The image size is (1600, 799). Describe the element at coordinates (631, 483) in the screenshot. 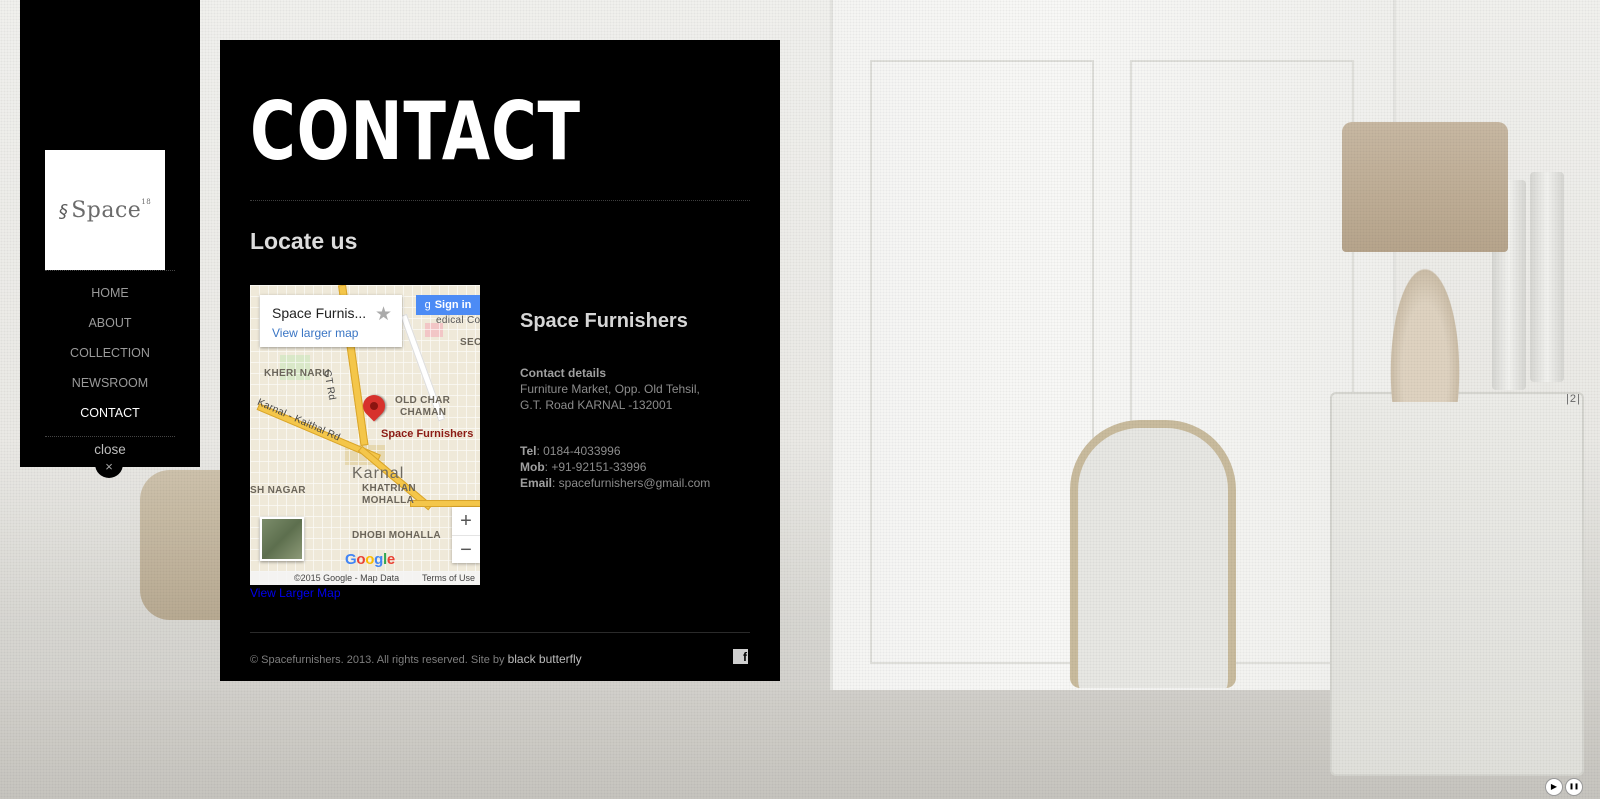

I see `email-value: : spacefurnishers@gmail.com` at that location.